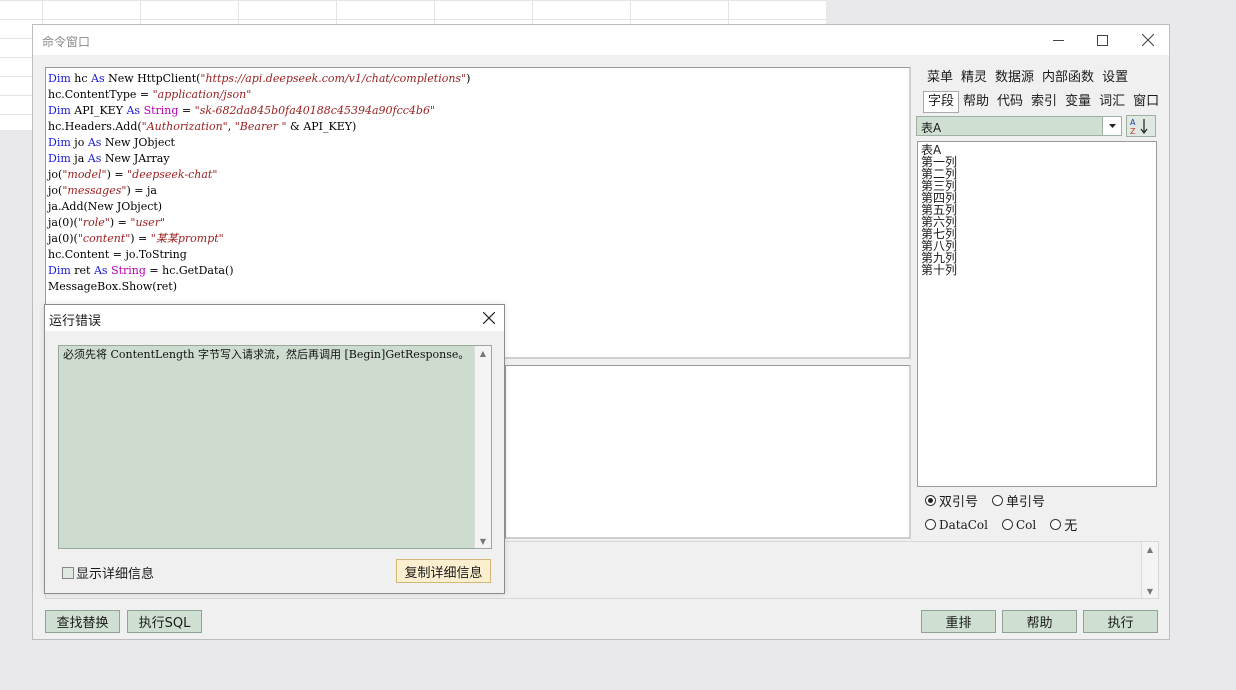 Image resolution: width=1236 pixels, height=690 pixels. I want to click on close-button, so click(1148, 40).